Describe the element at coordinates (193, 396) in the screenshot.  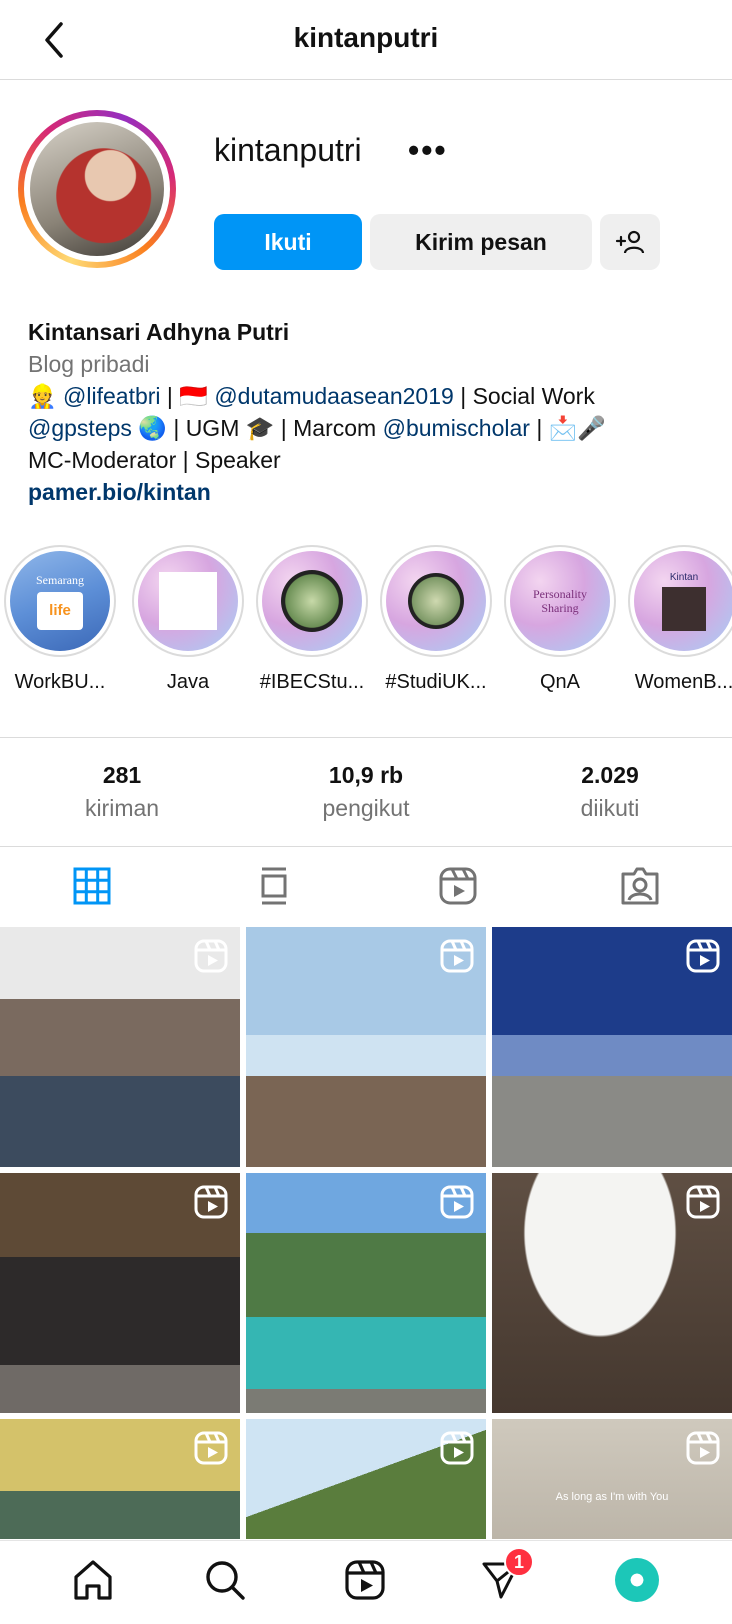
I see `indonesia-flag-icon: 🇮🇩` at that location.